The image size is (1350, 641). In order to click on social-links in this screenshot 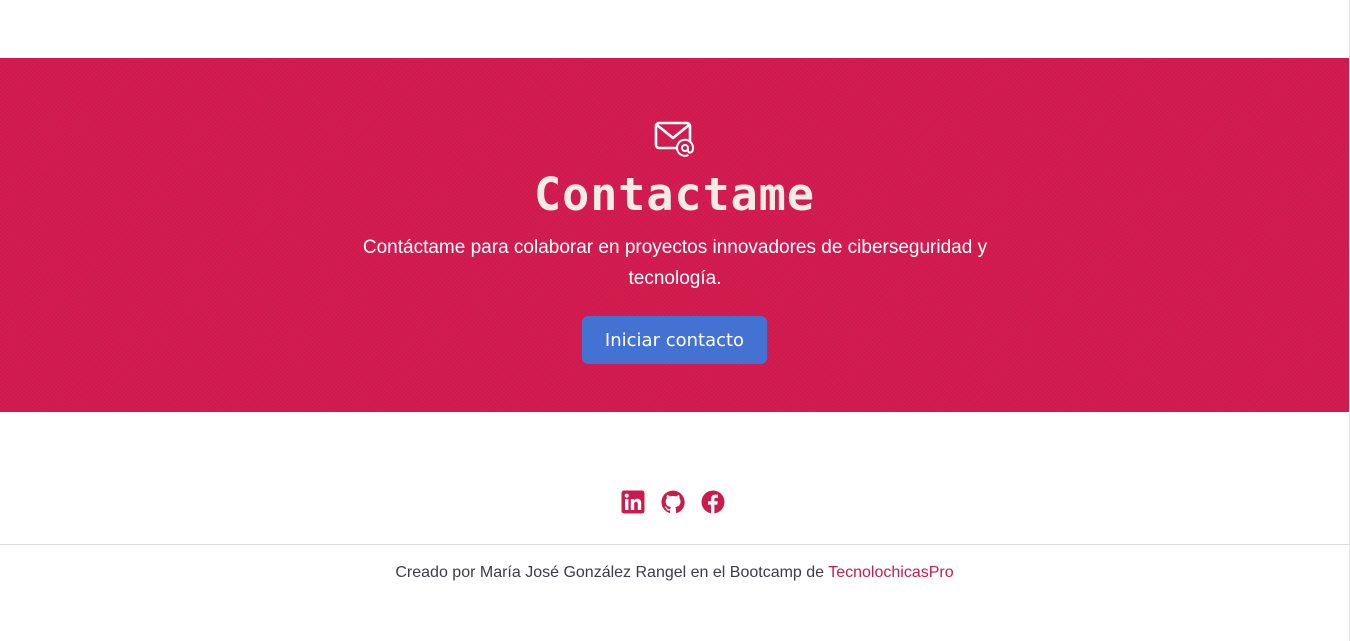, I will do `click(676, 504)`.